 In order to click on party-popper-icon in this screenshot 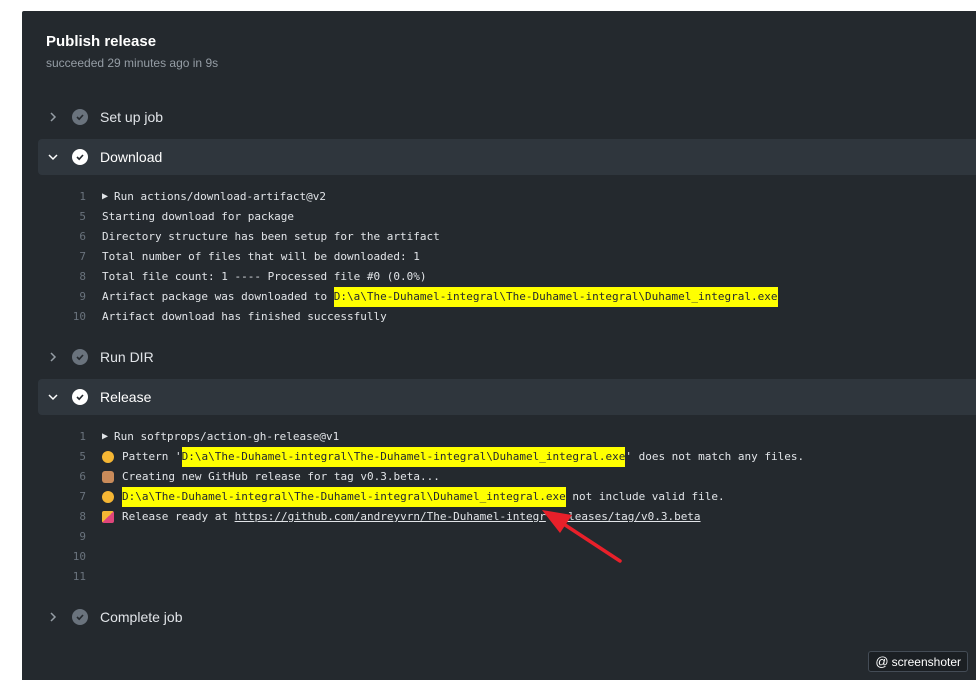, I will do `click(108, 517)`.